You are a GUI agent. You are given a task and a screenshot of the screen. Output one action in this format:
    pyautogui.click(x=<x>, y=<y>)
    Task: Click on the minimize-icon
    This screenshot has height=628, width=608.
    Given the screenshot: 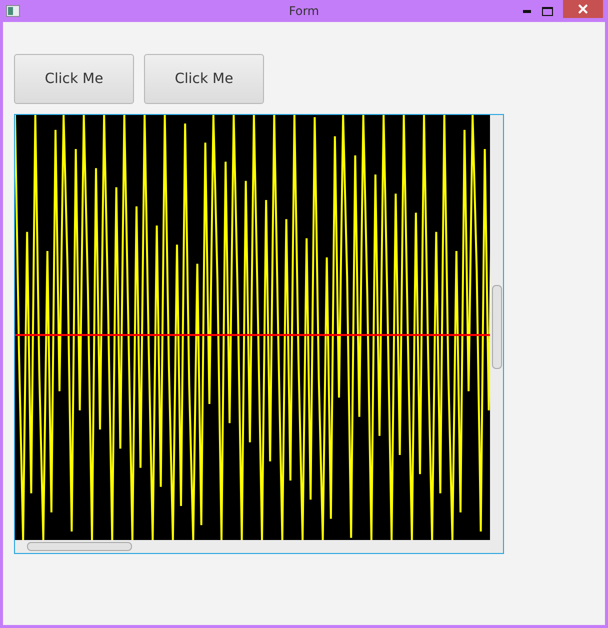 What is the action you would take?
    pyautogui.click(x=527, y=11)
    